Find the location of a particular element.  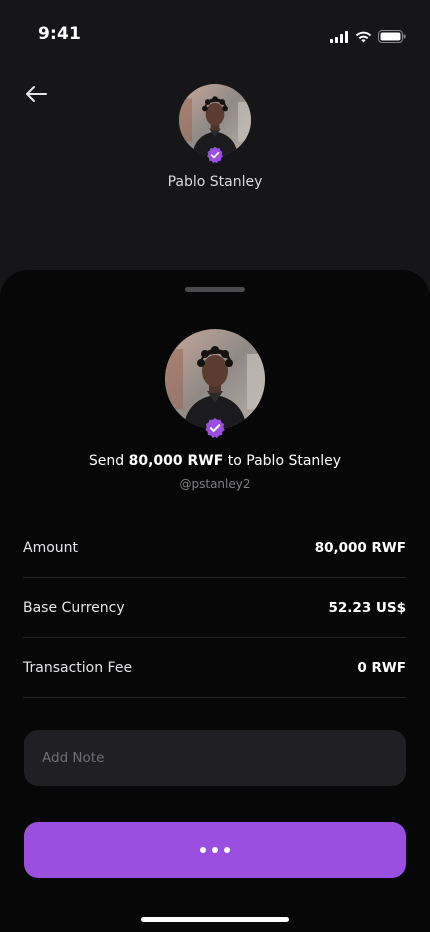

status-icons is located at coordinates (368, 37).